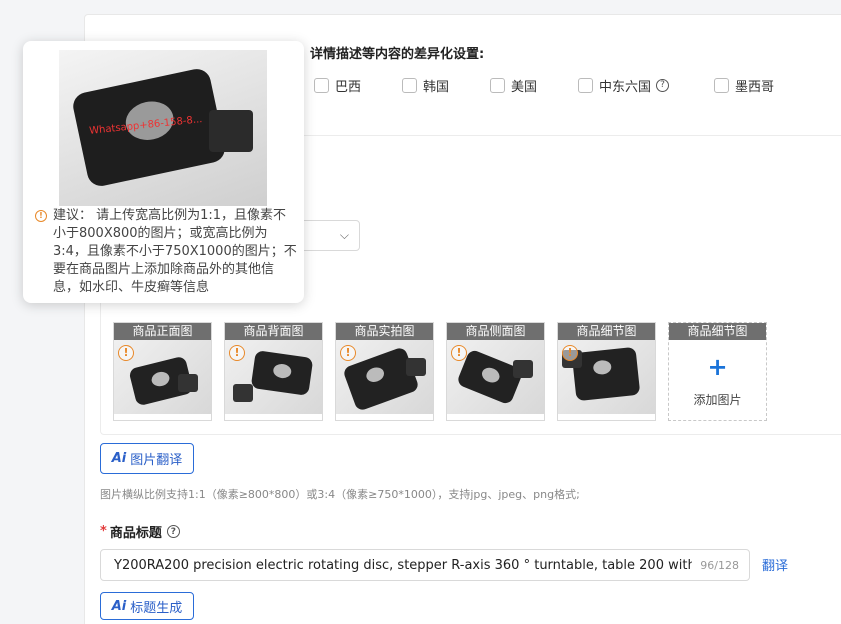 This screenshot has width=841, height=624. Describe the element at coordinates (524, 87) in the screenshot. I see `country-label: 美国` at that location.